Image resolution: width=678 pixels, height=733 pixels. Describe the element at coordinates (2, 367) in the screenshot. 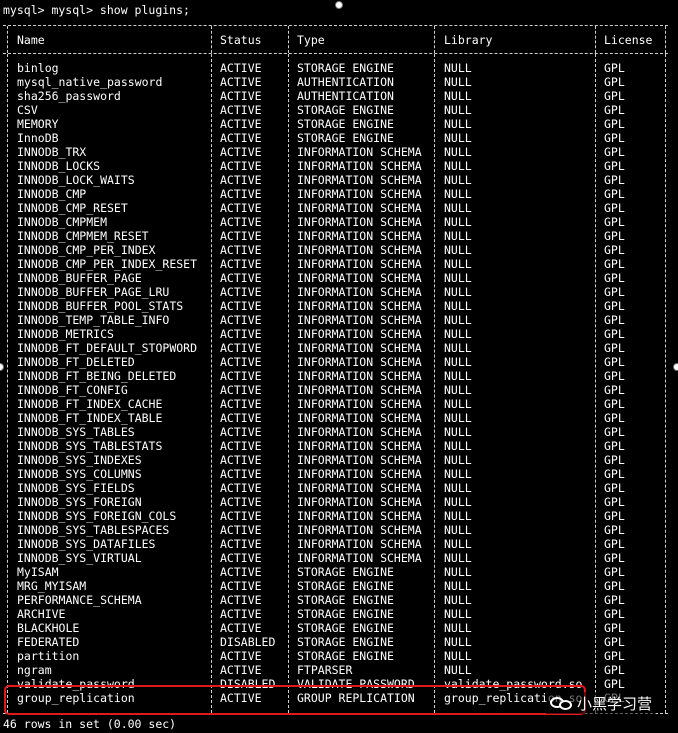

I see `resize-handle-left` at that location.